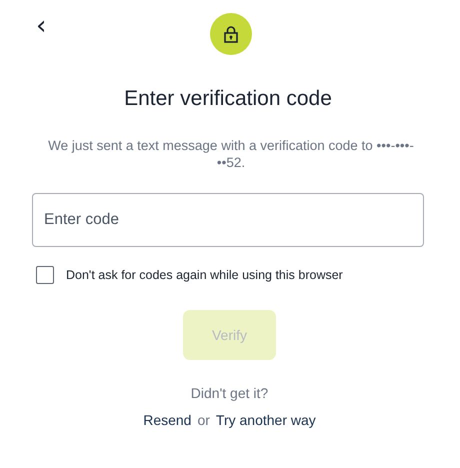 This screenshot has width=460, height=468. I want to click on separator-text: or, so click(203, 420).